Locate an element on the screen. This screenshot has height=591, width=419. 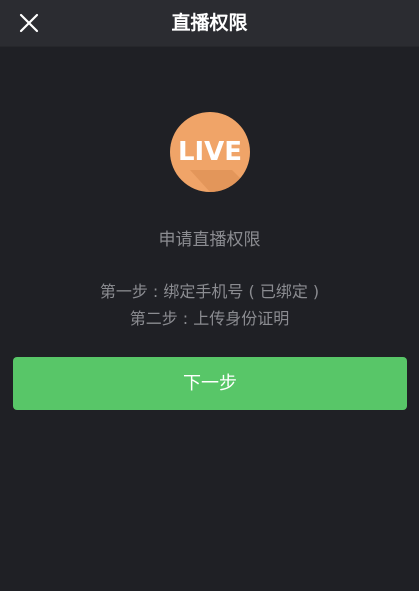
apply-title: 申请直播权限 is located at coordinates (209, 240).